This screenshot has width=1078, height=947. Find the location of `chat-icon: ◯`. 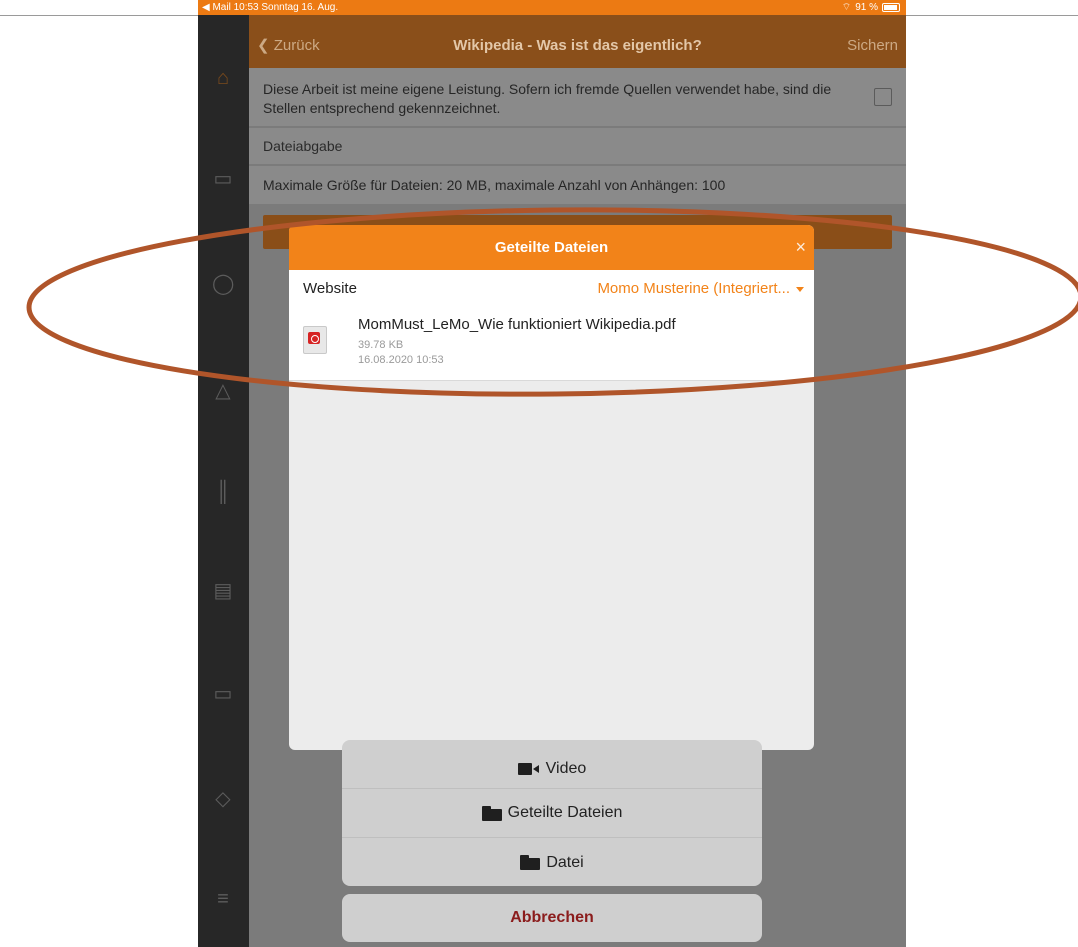

chat-icon: ◯ is located at coordinates (223, 284).